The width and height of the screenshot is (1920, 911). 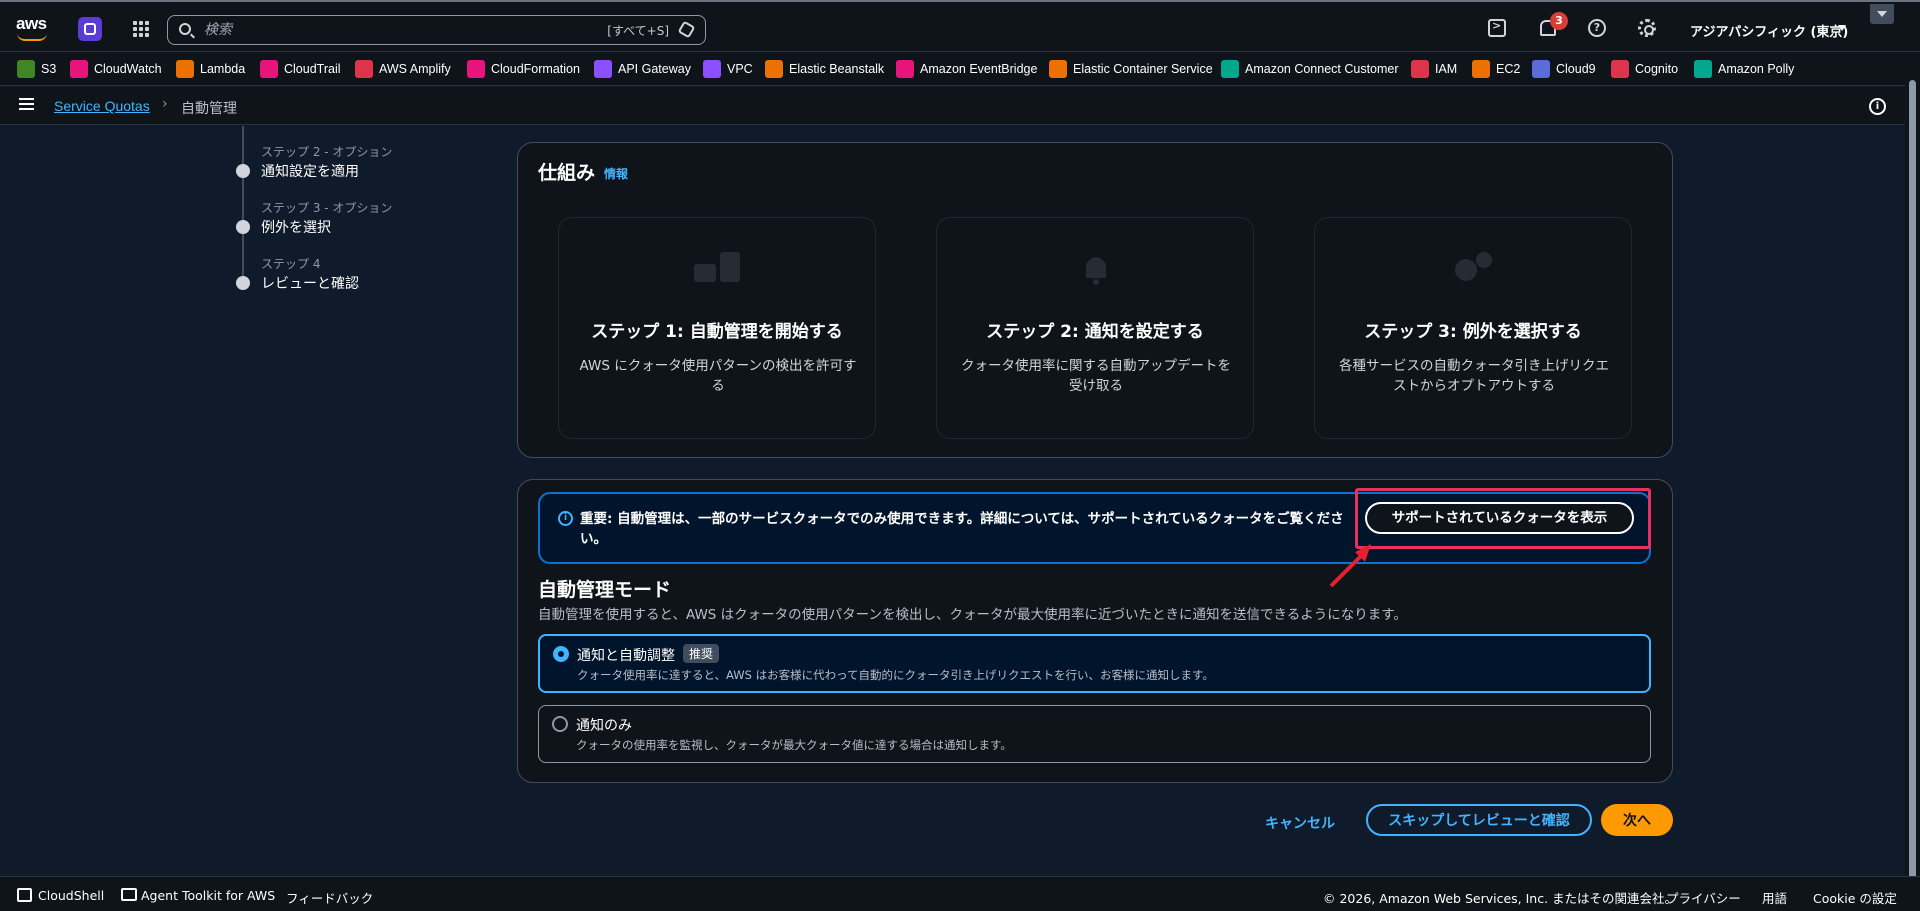 I want to click on step-card-title: ステップ 2: 通知を設定する, so click(x=1095, y=332).